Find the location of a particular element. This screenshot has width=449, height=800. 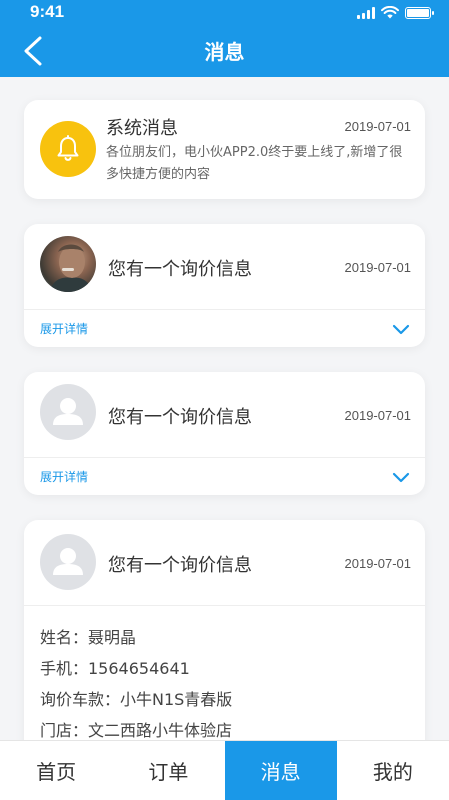

tab-home: 首页 is located at coordinates (56, 770).